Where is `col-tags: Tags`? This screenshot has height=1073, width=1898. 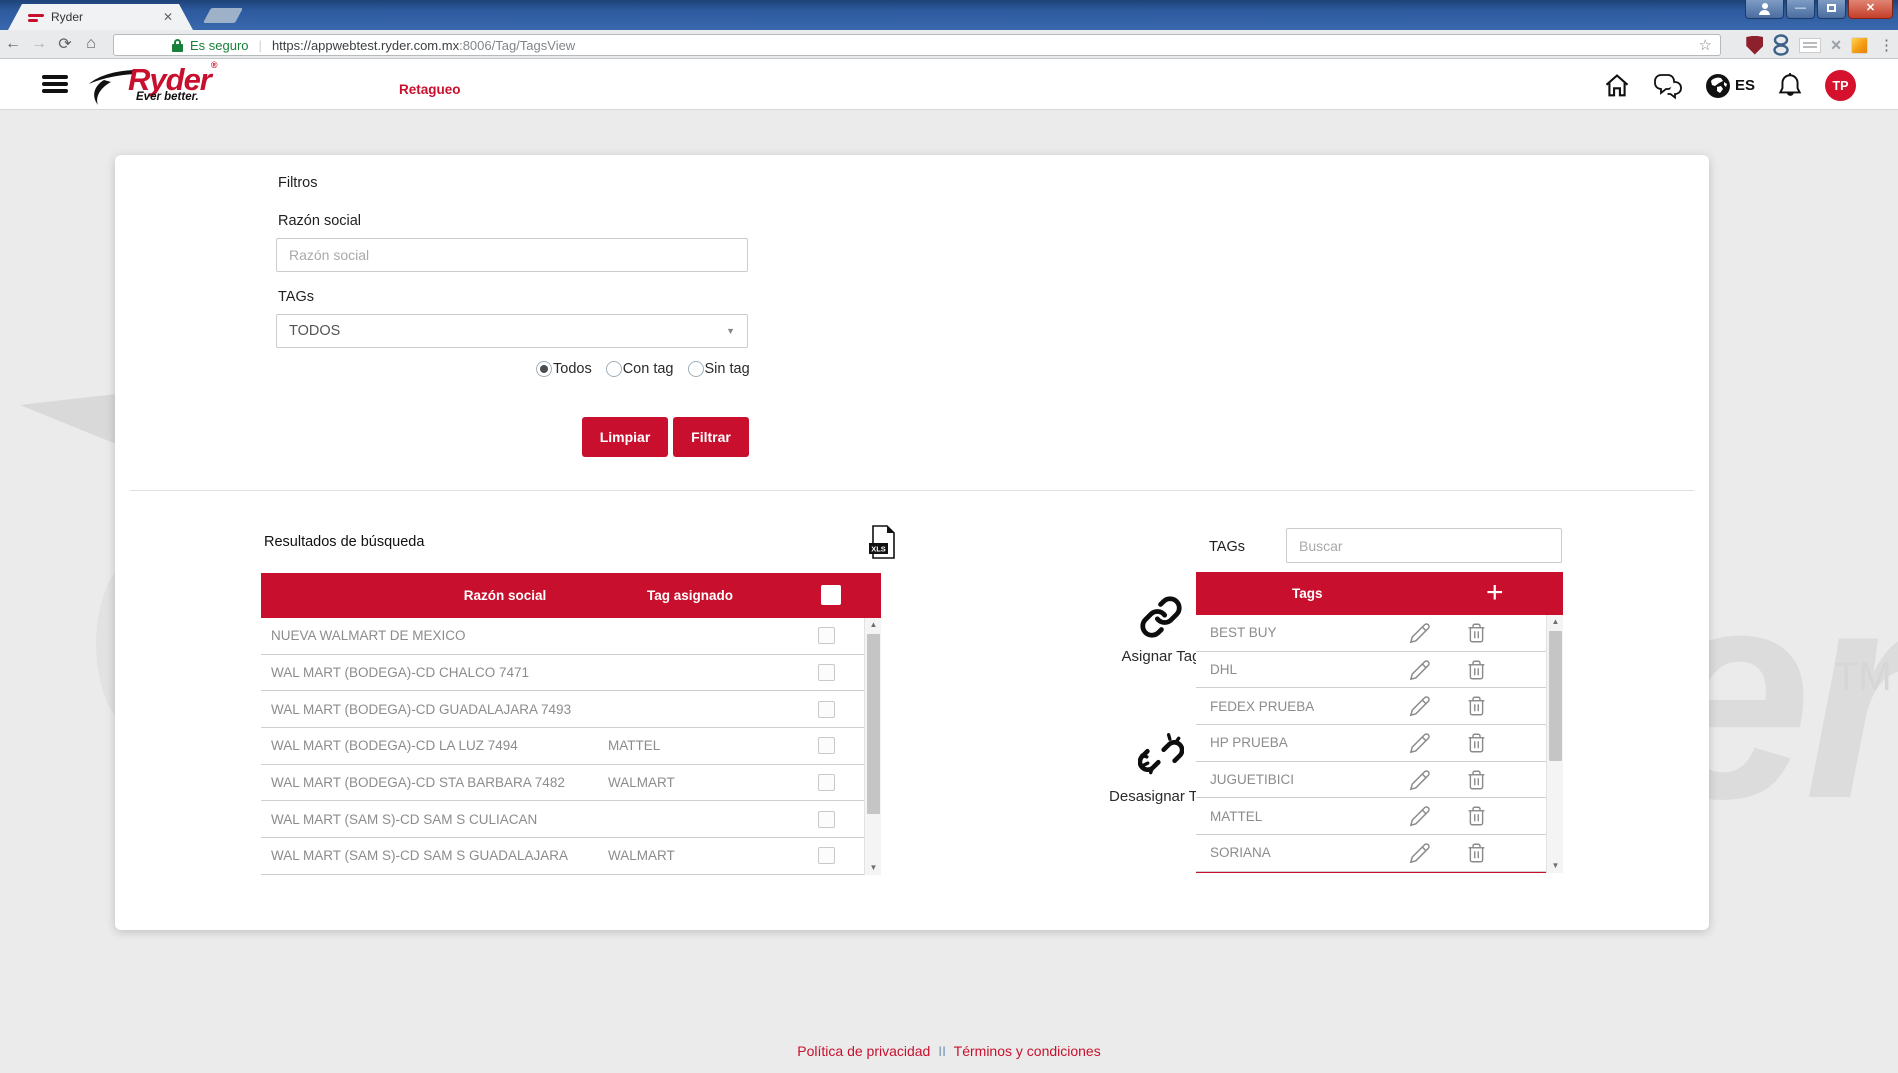 col-tags: Tags is located at coordinates (1307, 593).